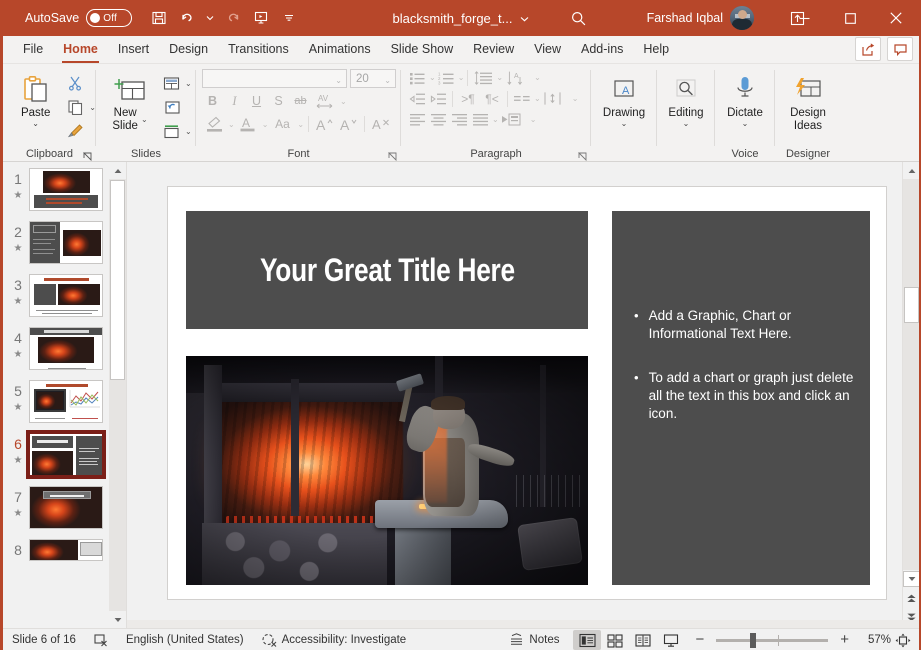 The width and height of the screenshot is (921, 650). I want to click on list-item: 8, so click(64, 550).